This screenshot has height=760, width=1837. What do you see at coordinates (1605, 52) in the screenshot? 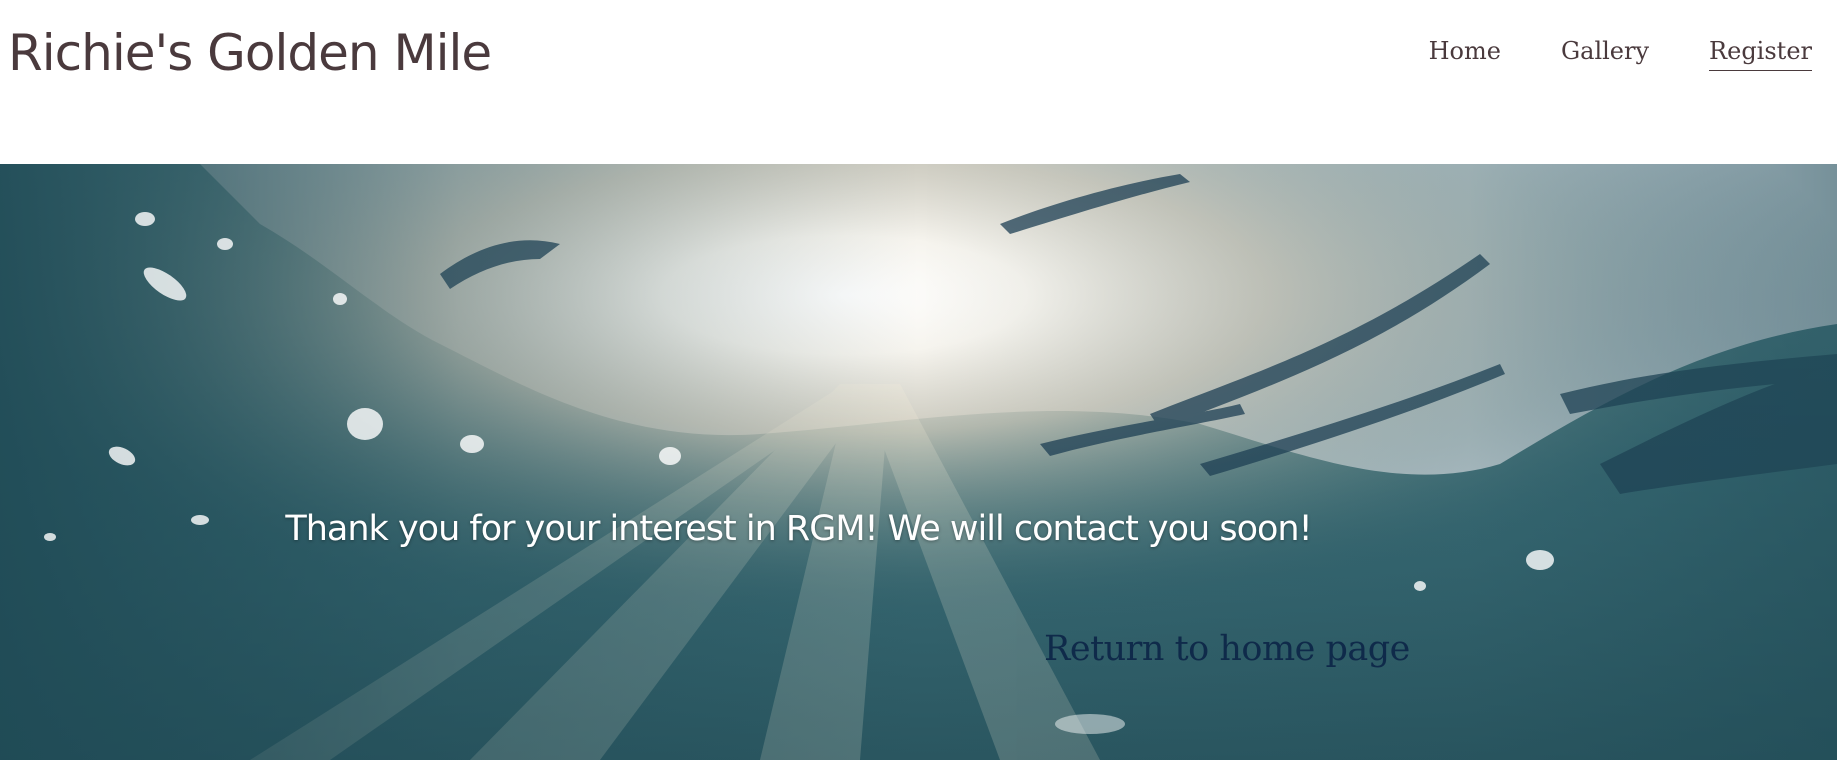
I see `nav-gallery-link: Gallery` at bounding box center [1605, 52].